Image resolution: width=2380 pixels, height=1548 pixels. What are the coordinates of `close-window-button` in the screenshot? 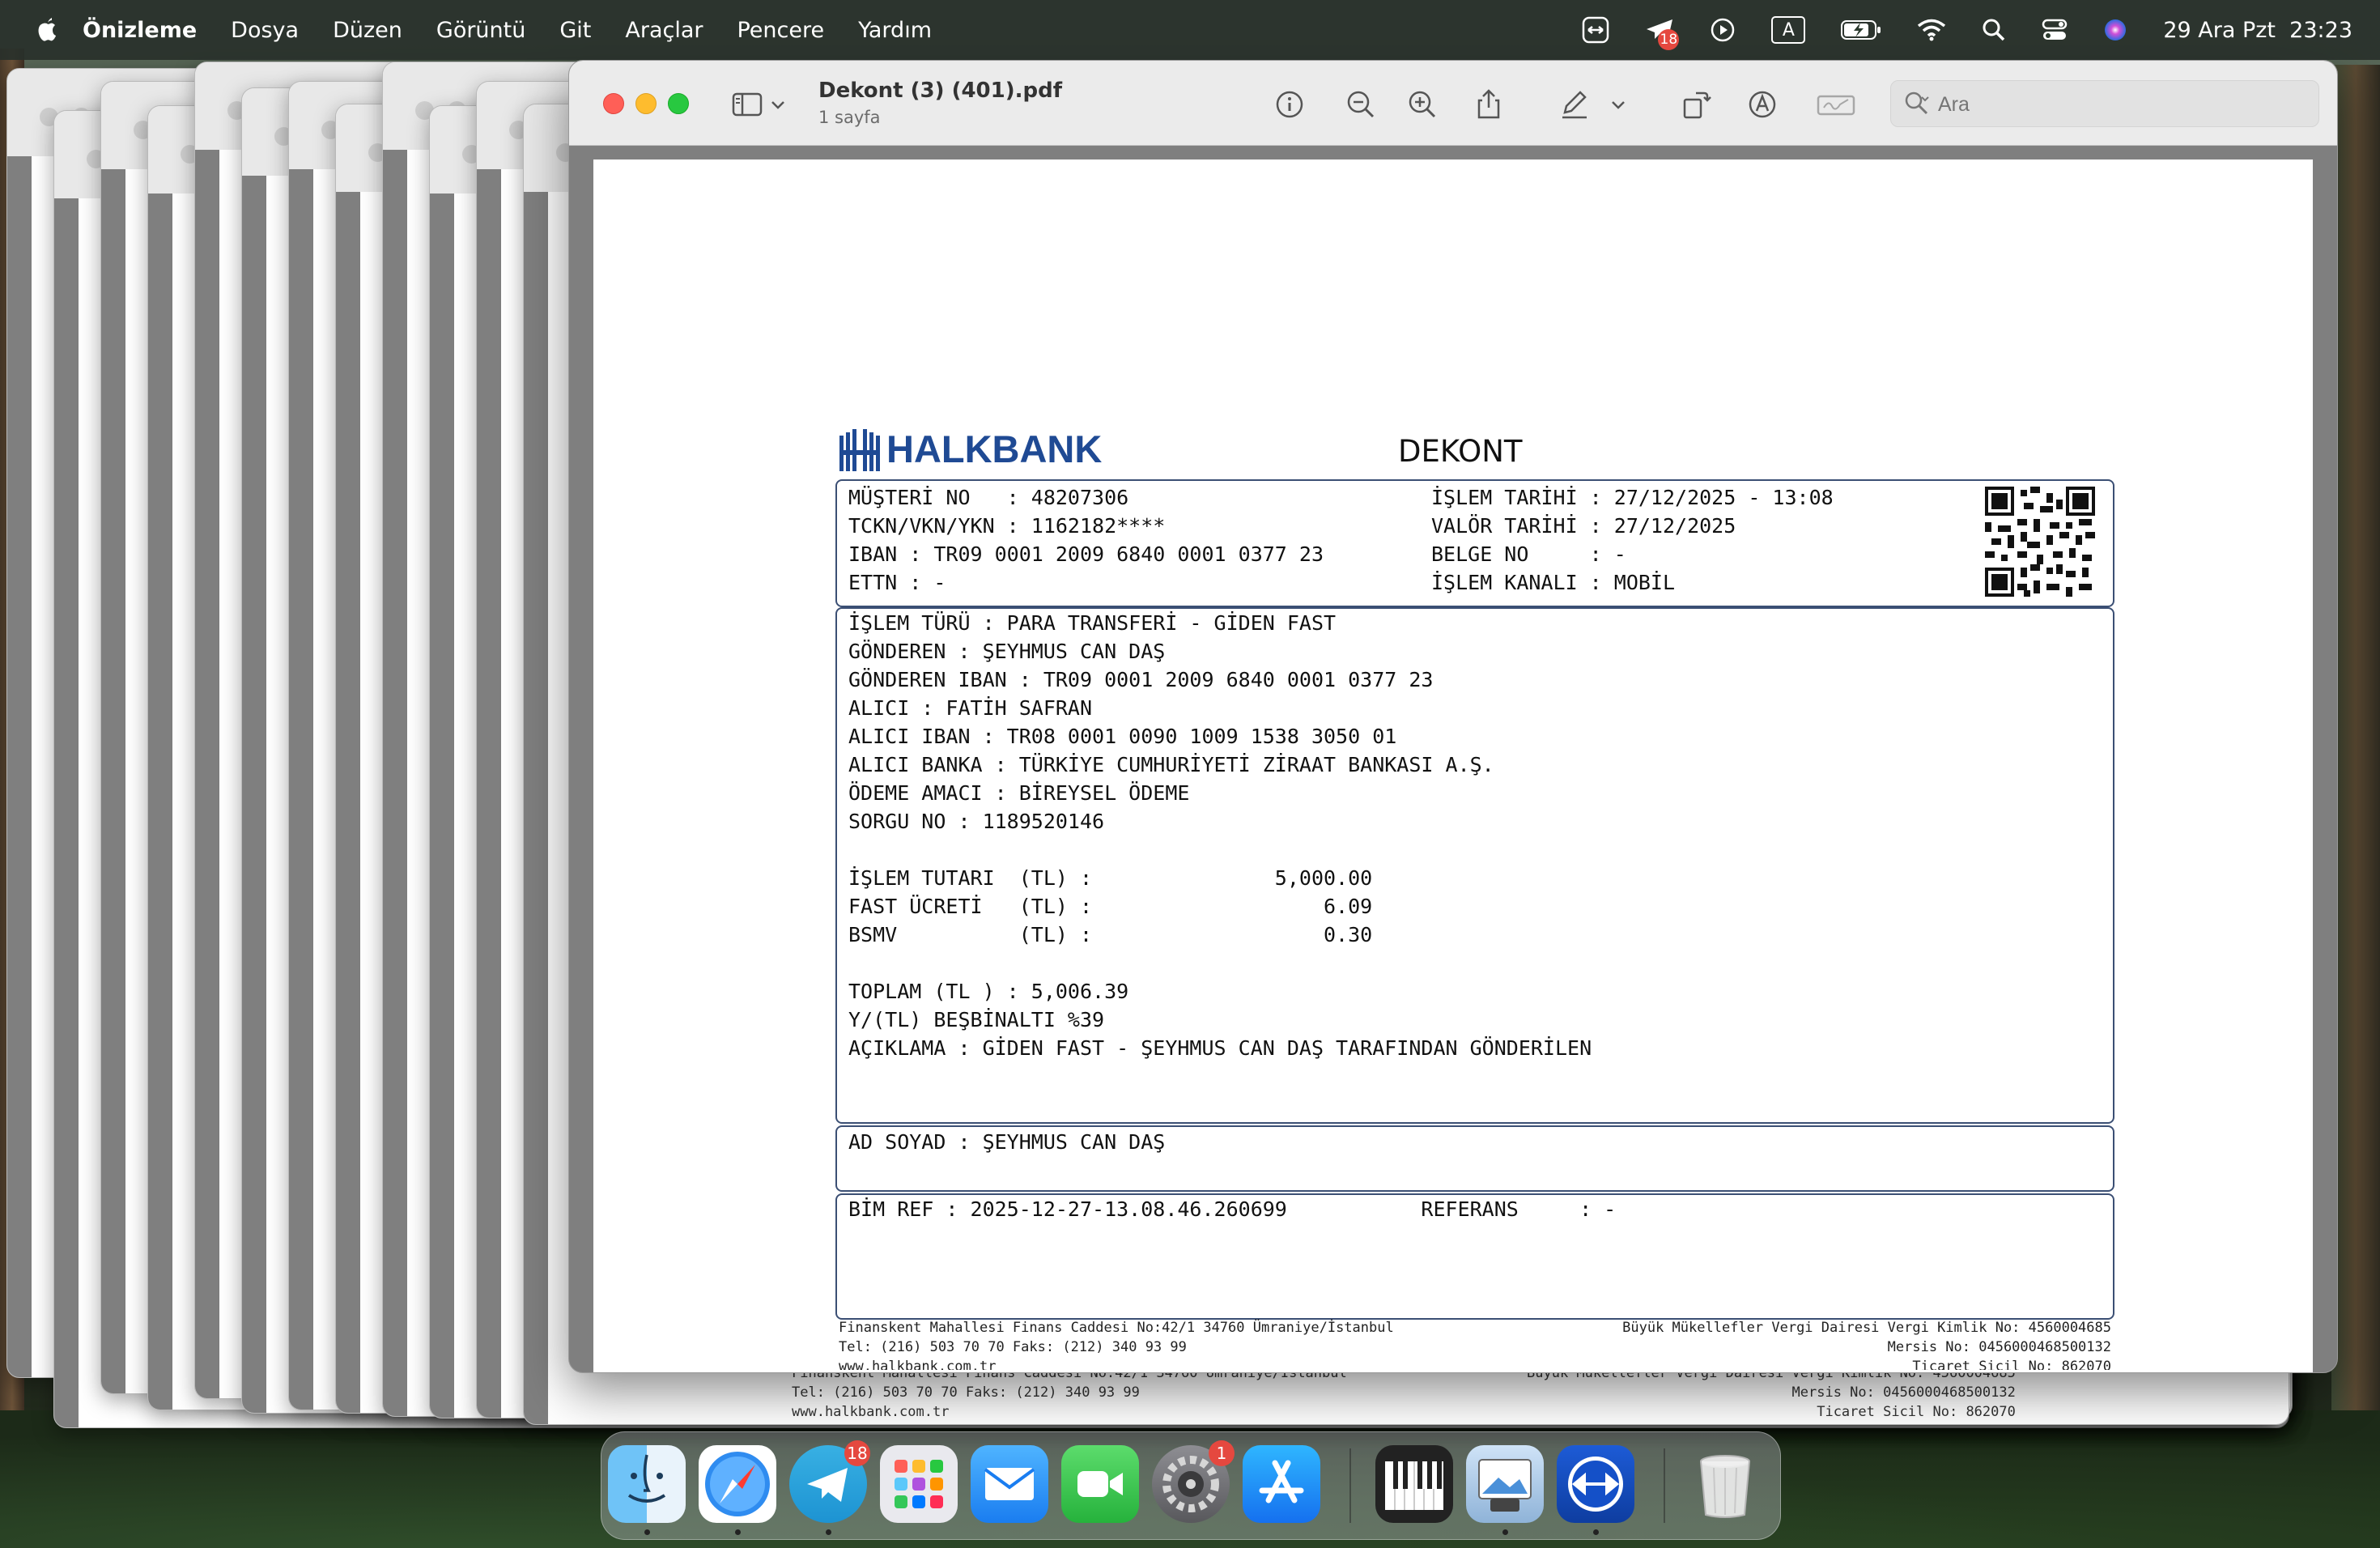 It's located at (613, 104).